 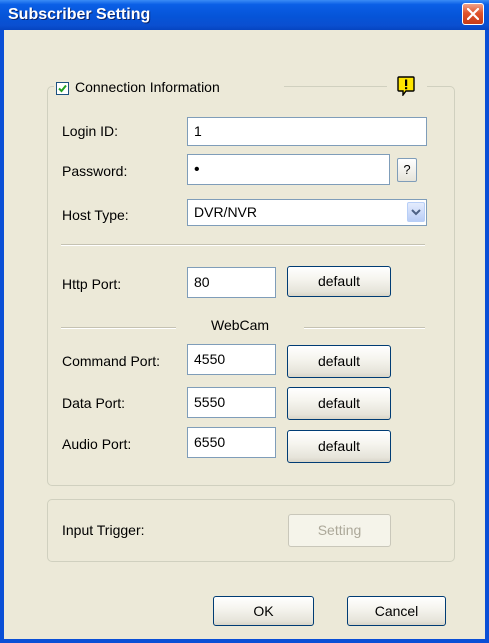 I want to click on host-type-dropdown-button, so click(x=416, y=212).